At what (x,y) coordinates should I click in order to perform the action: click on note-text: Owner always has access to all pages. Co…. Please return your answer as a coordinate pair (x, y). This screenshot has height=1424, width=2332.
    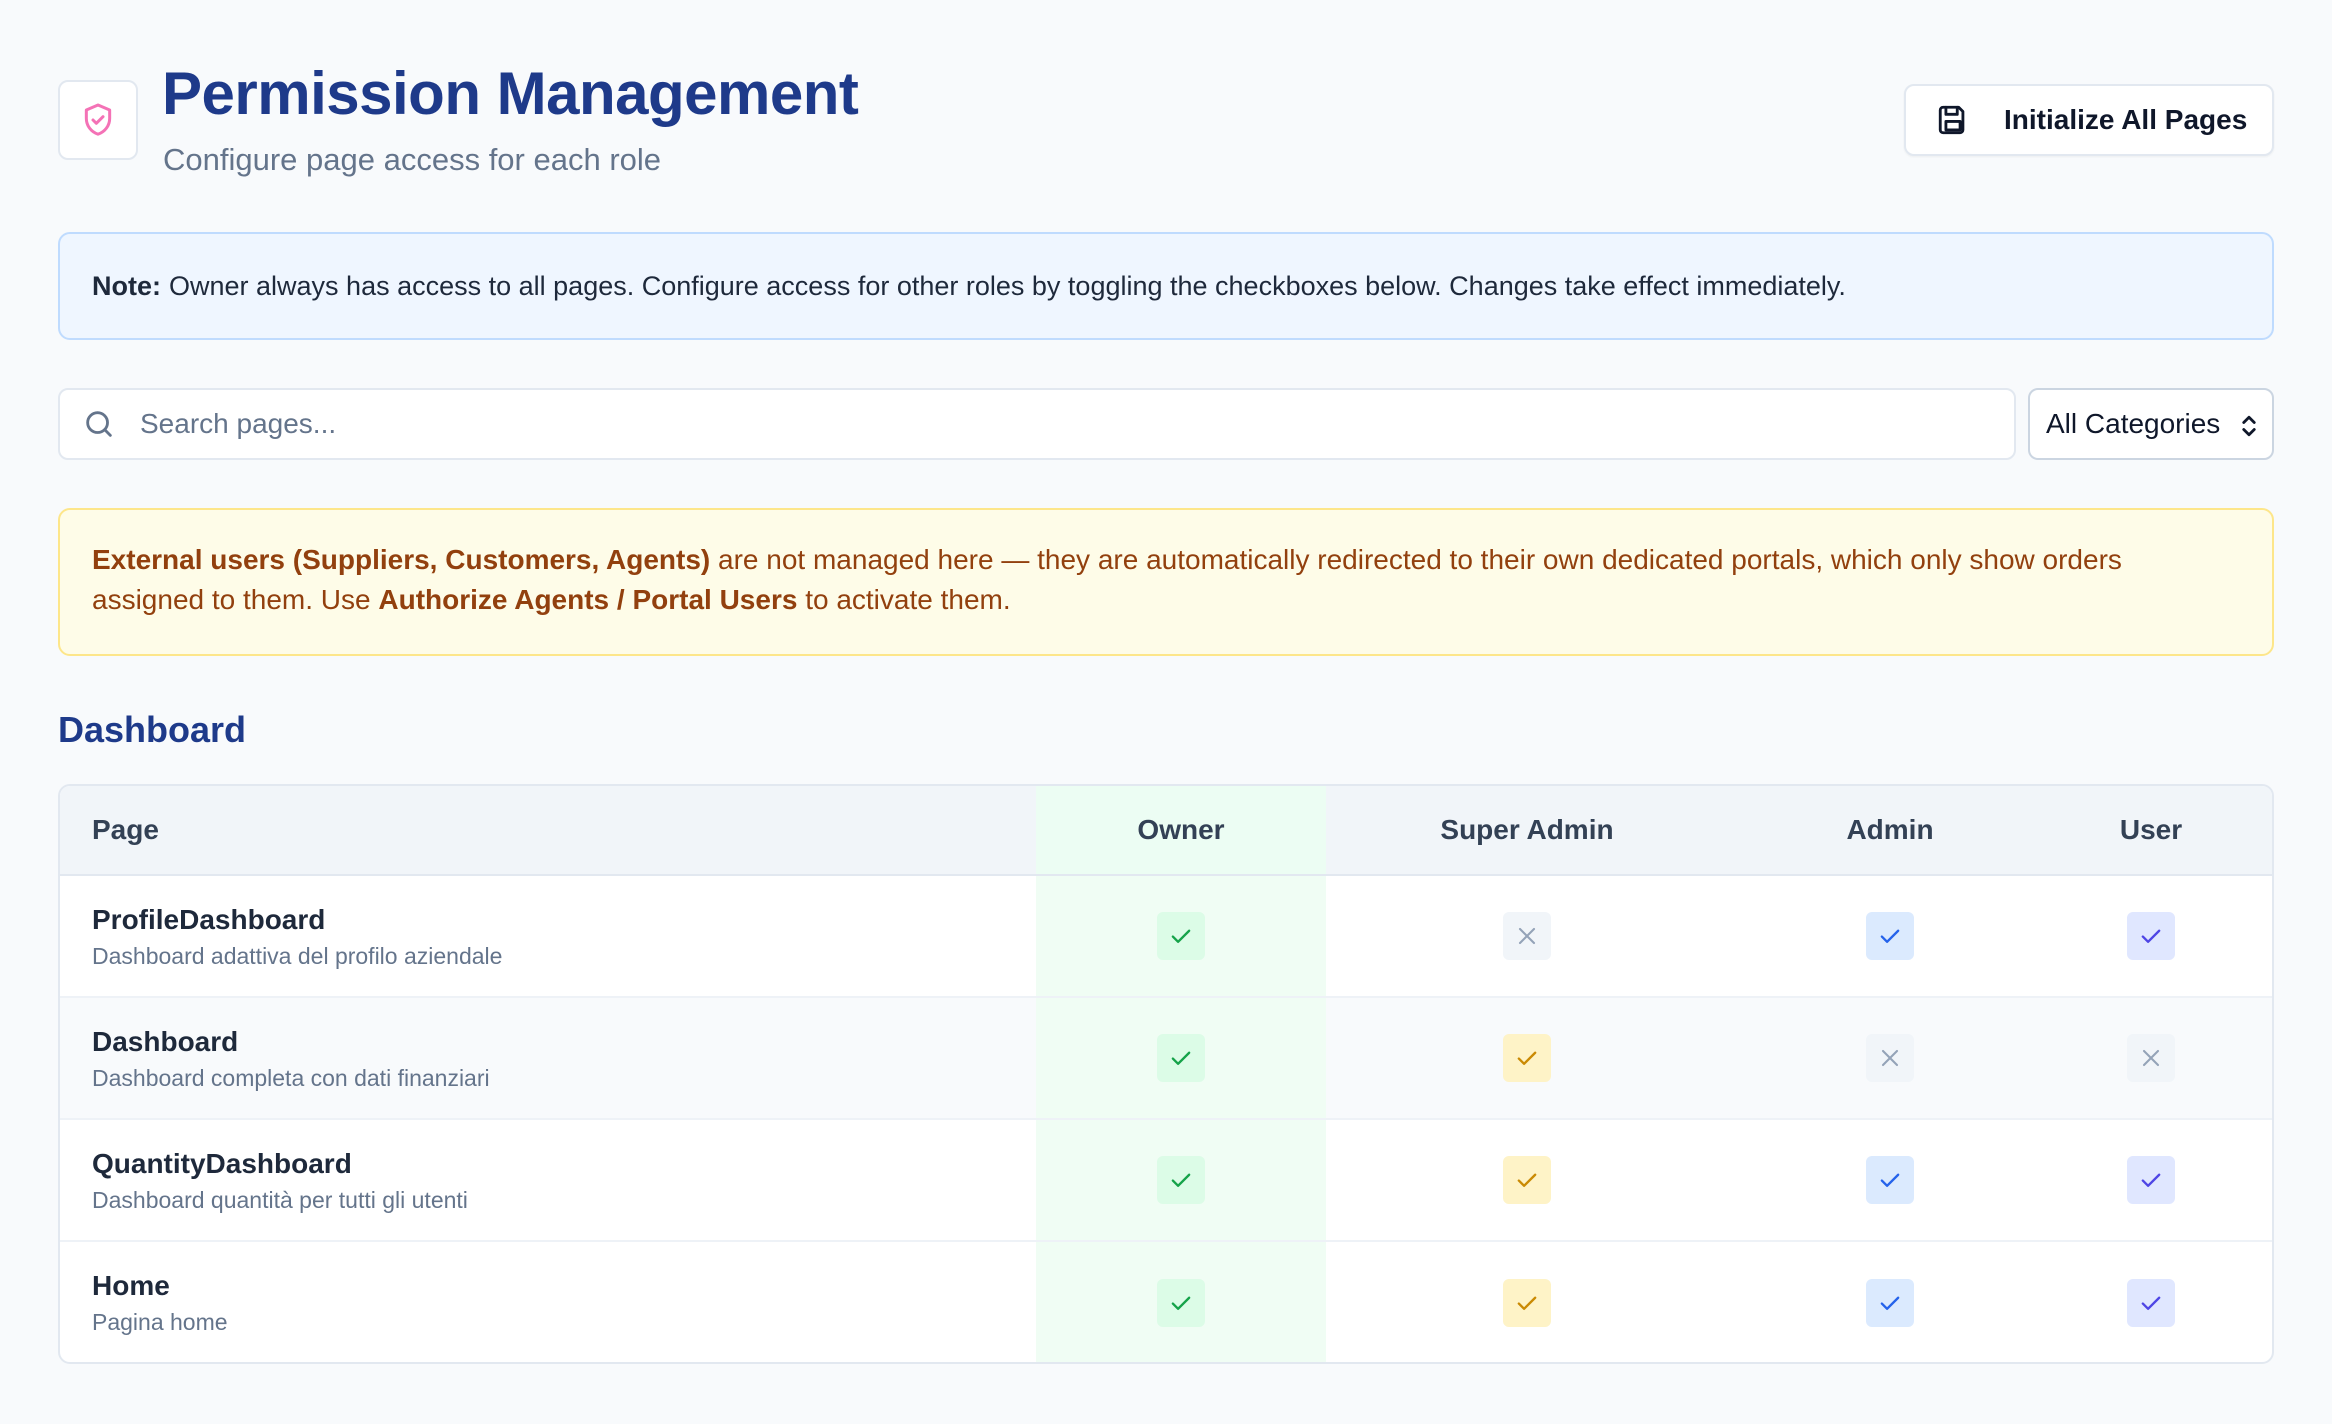
    Looking at the image, I should click on (1007, 285).